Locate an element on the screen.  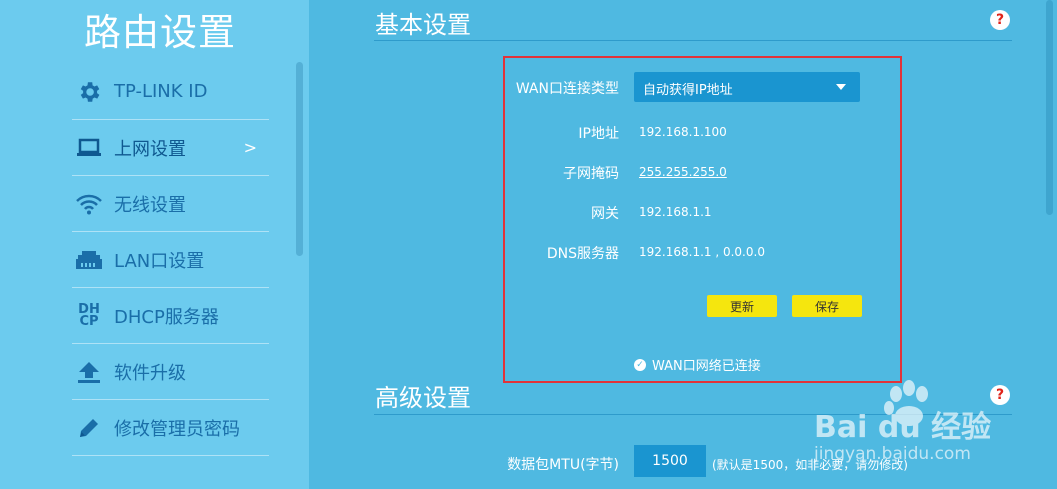
wan-type-label: WAN口连接类型 is located at coordinates (567, 89).